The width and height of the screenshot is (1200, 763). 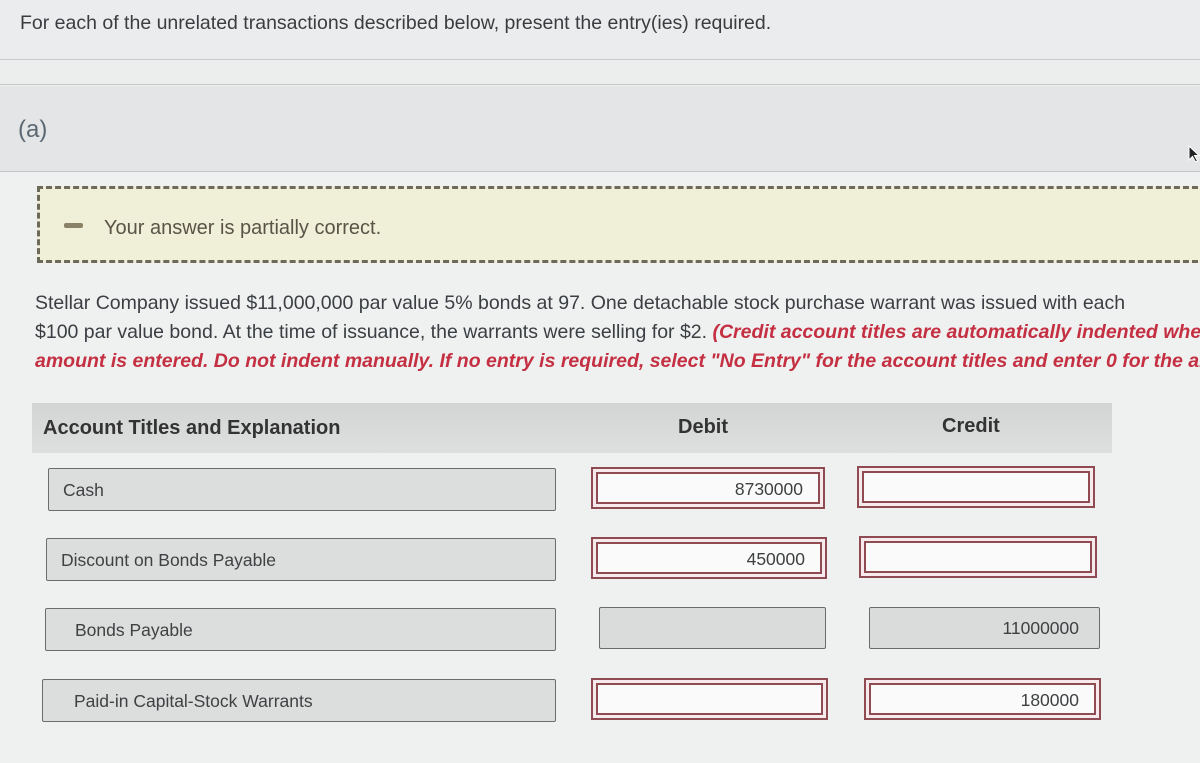 I want to click on credit-input-row-3: 11000000, so click(x=984, y=628).